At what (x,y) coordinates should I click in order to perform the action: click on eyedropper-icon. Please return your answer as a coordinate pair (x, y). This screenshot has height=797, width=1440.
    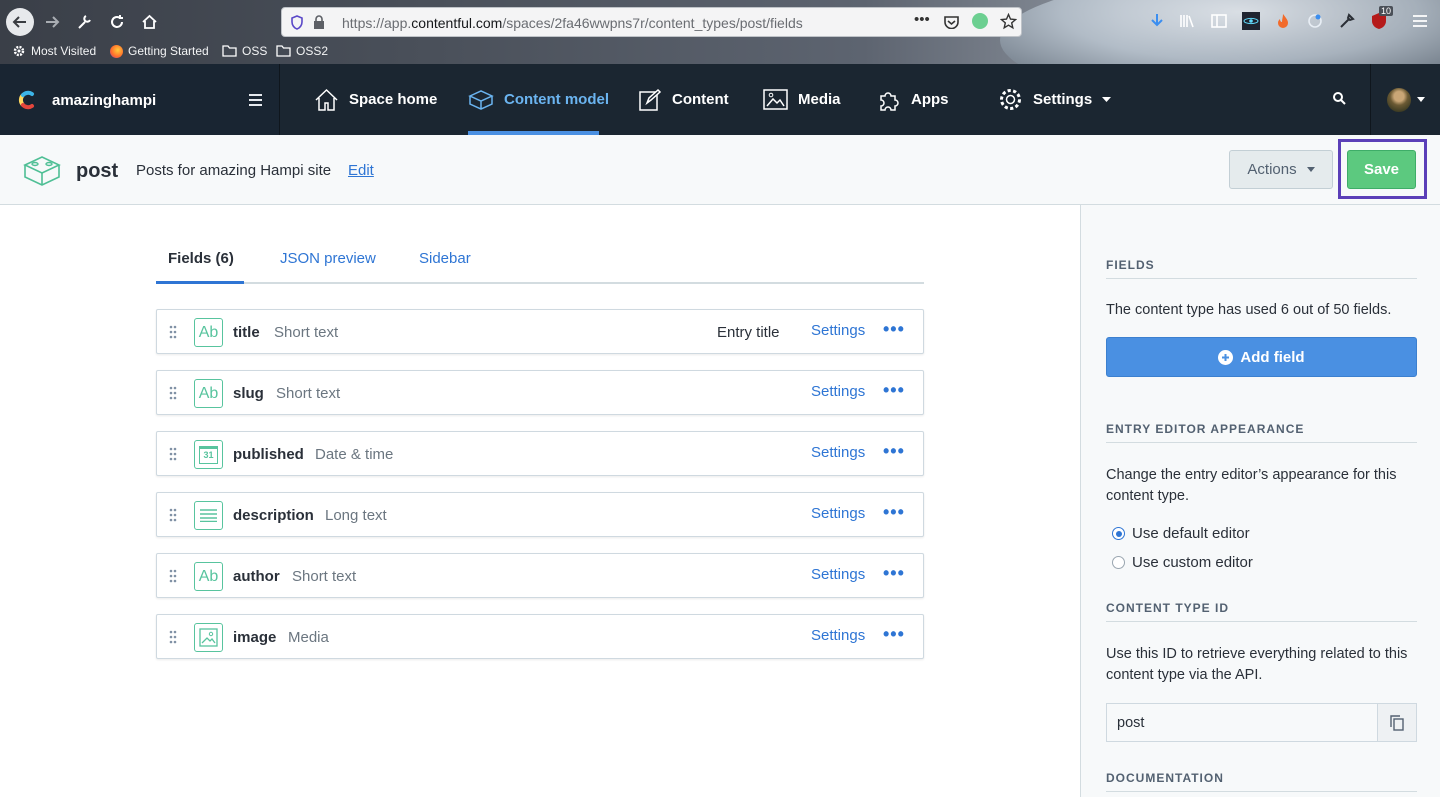
    Looking at the image, I should click on (1347, 21).